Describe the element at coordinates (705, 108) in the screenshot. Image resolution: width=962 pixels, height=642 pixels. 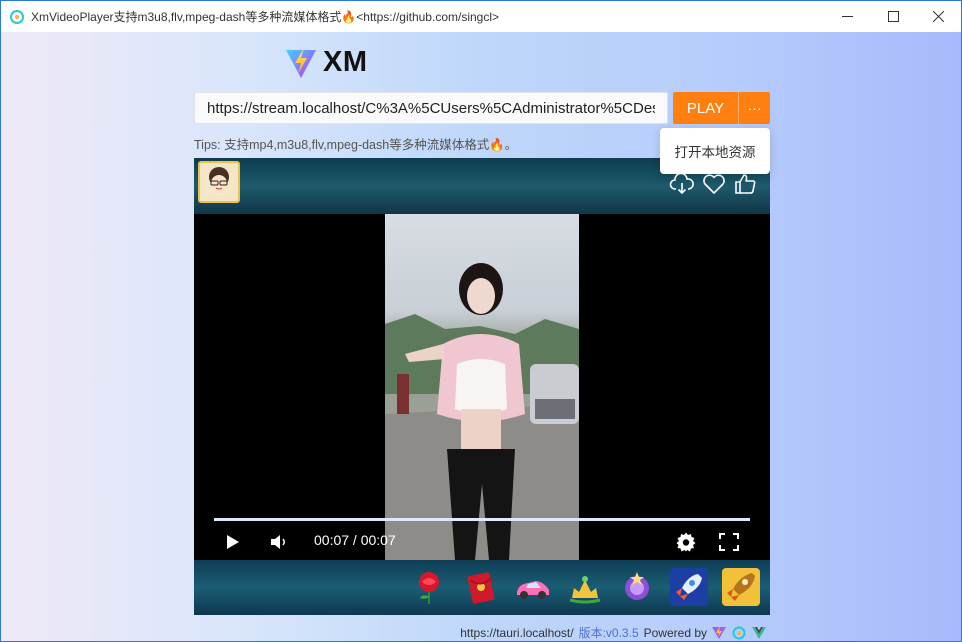
I see `play-button: PLAY` at that location.